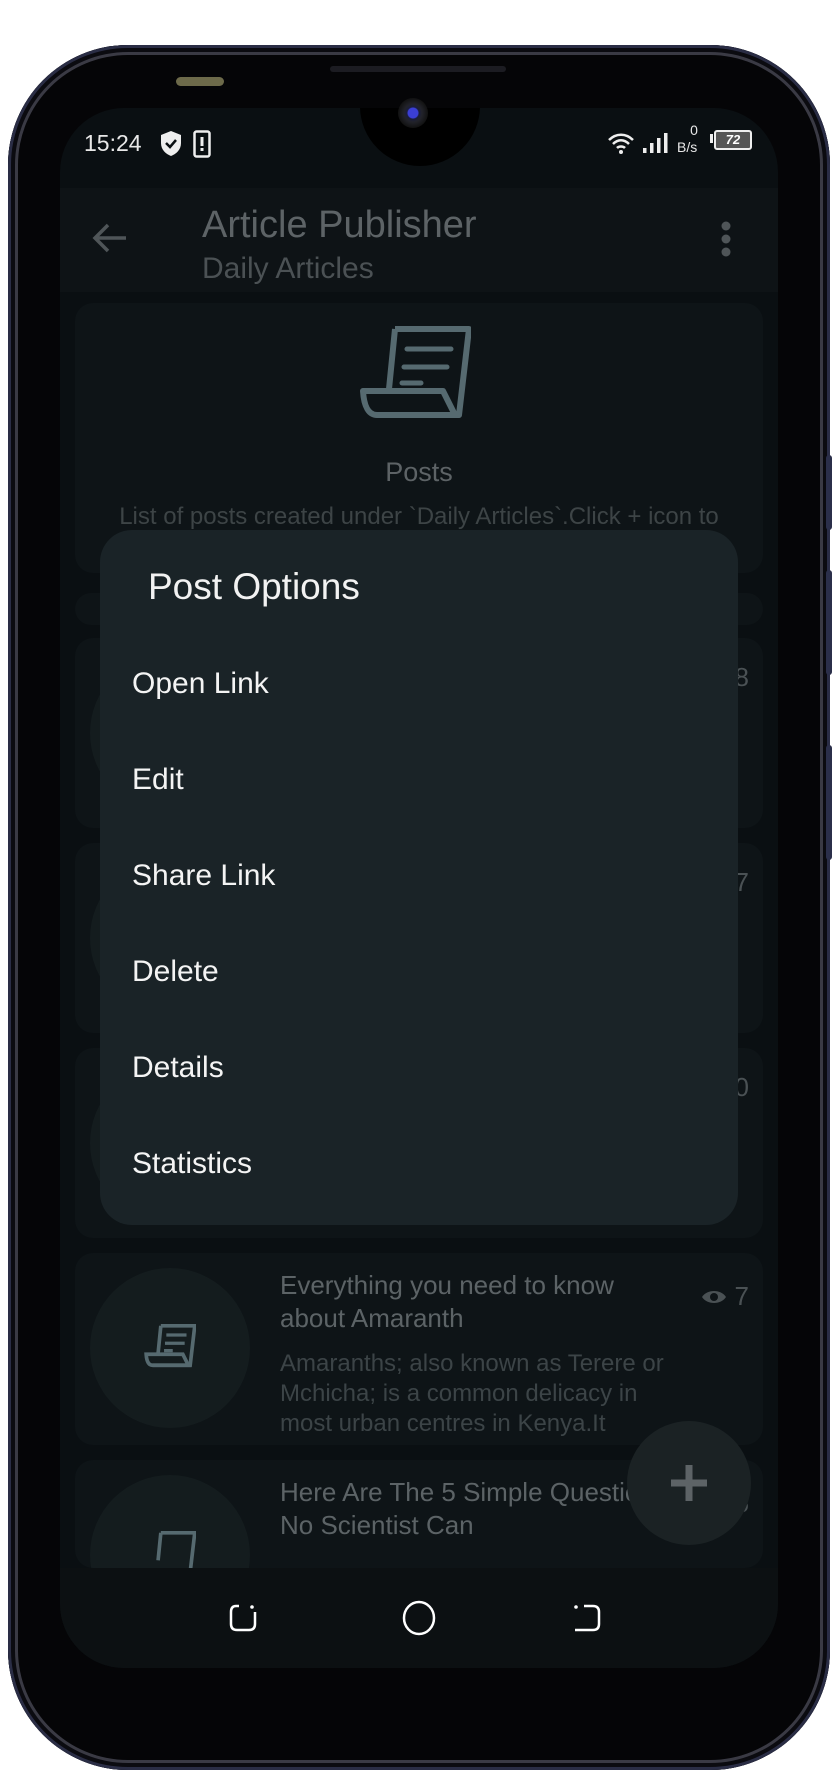  What do you see at coordinates (288, 268) in the screenshot?
I see `app-subtitle: Daily Articles` at bounding box center [288, 268].